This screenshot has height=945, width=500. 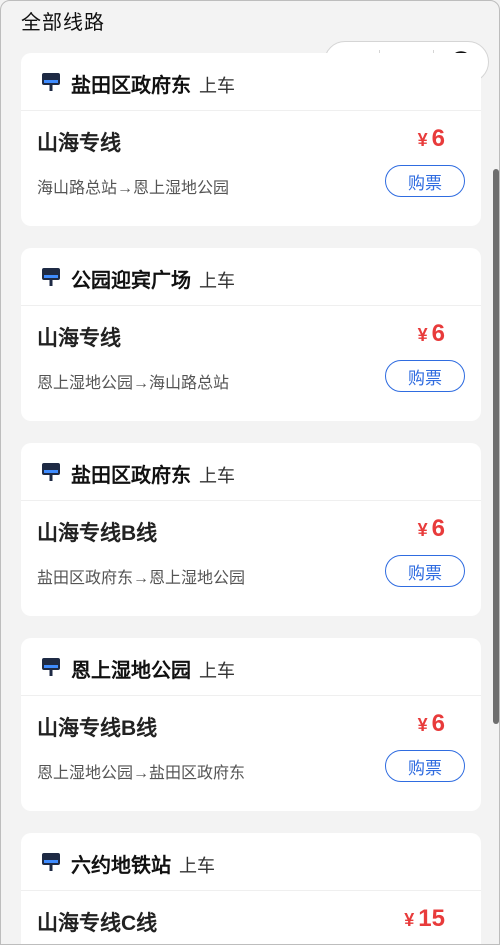 What do you see at coordinates (251, 862) in the screenshot?
I see `card-header: 六约地铁站 上车` at bounding box center [251, 862].